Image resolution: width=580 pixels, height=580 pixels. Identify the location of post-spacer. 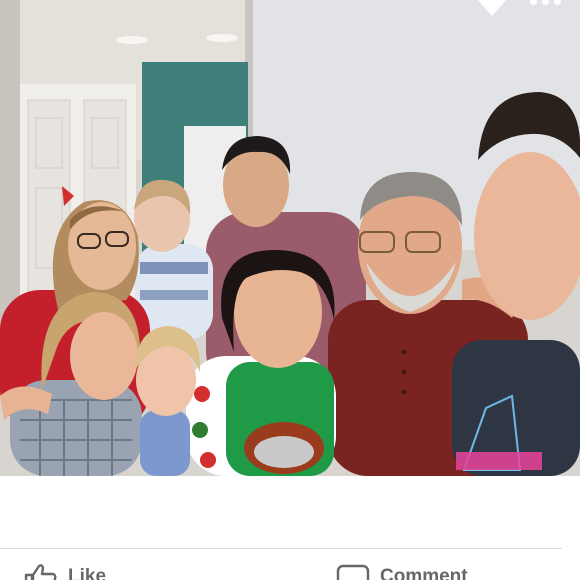
(290, 512).